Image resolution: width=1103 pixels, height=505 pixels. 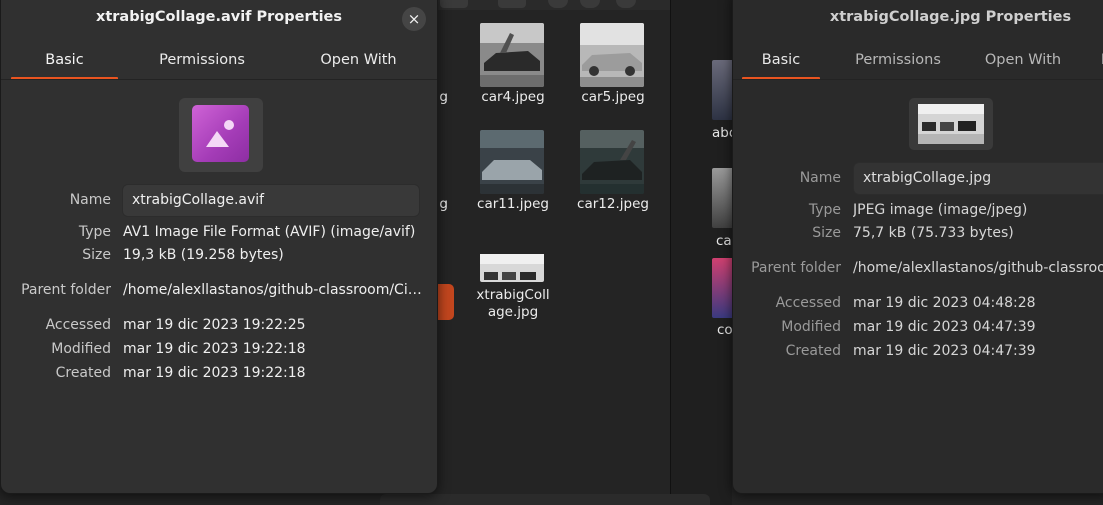 I want to click on dialog-title: xtrabigCollage.jpg Properties, so click(x=950, y=17).